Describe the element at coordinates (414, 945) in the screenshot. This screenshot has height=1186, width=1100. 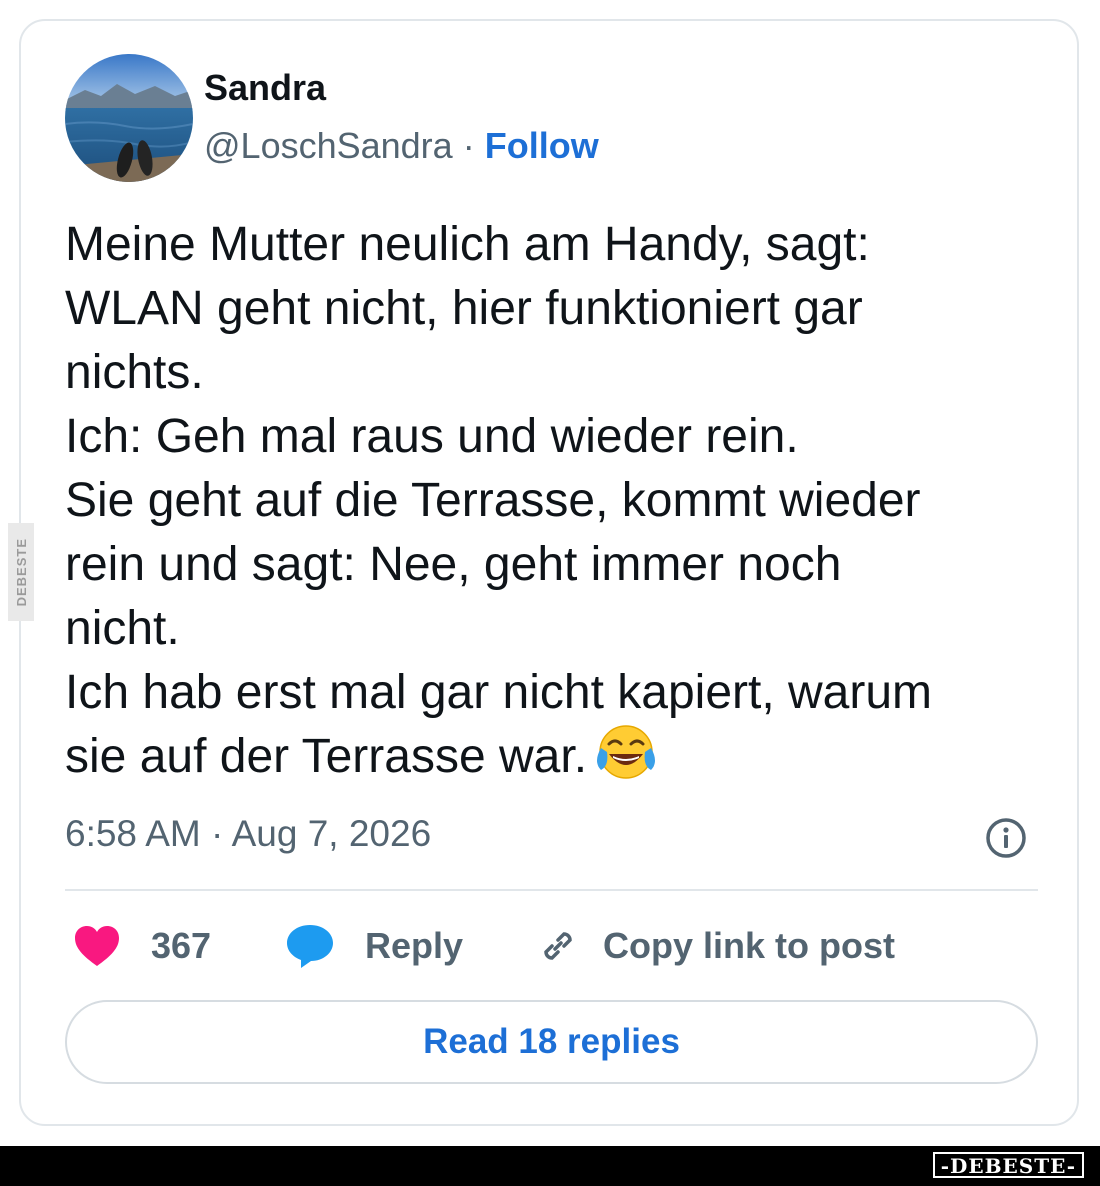
I see `reply-label: Reply` at that location.